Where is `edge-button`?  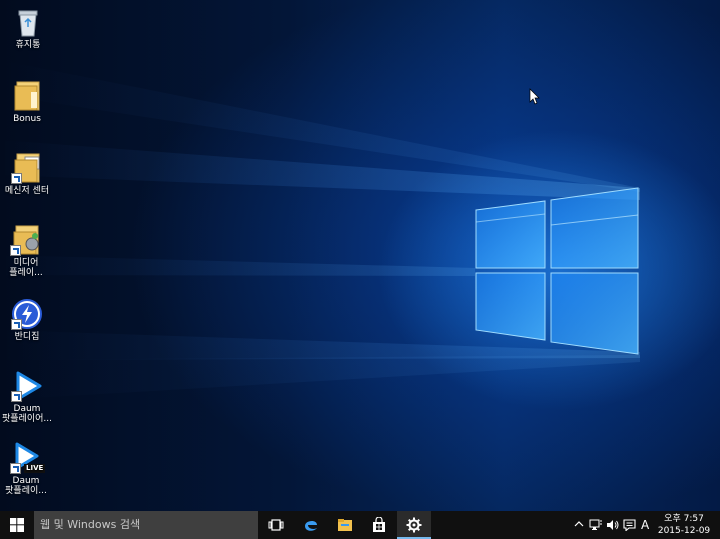
edge-button is located at coordinates (311, 525).